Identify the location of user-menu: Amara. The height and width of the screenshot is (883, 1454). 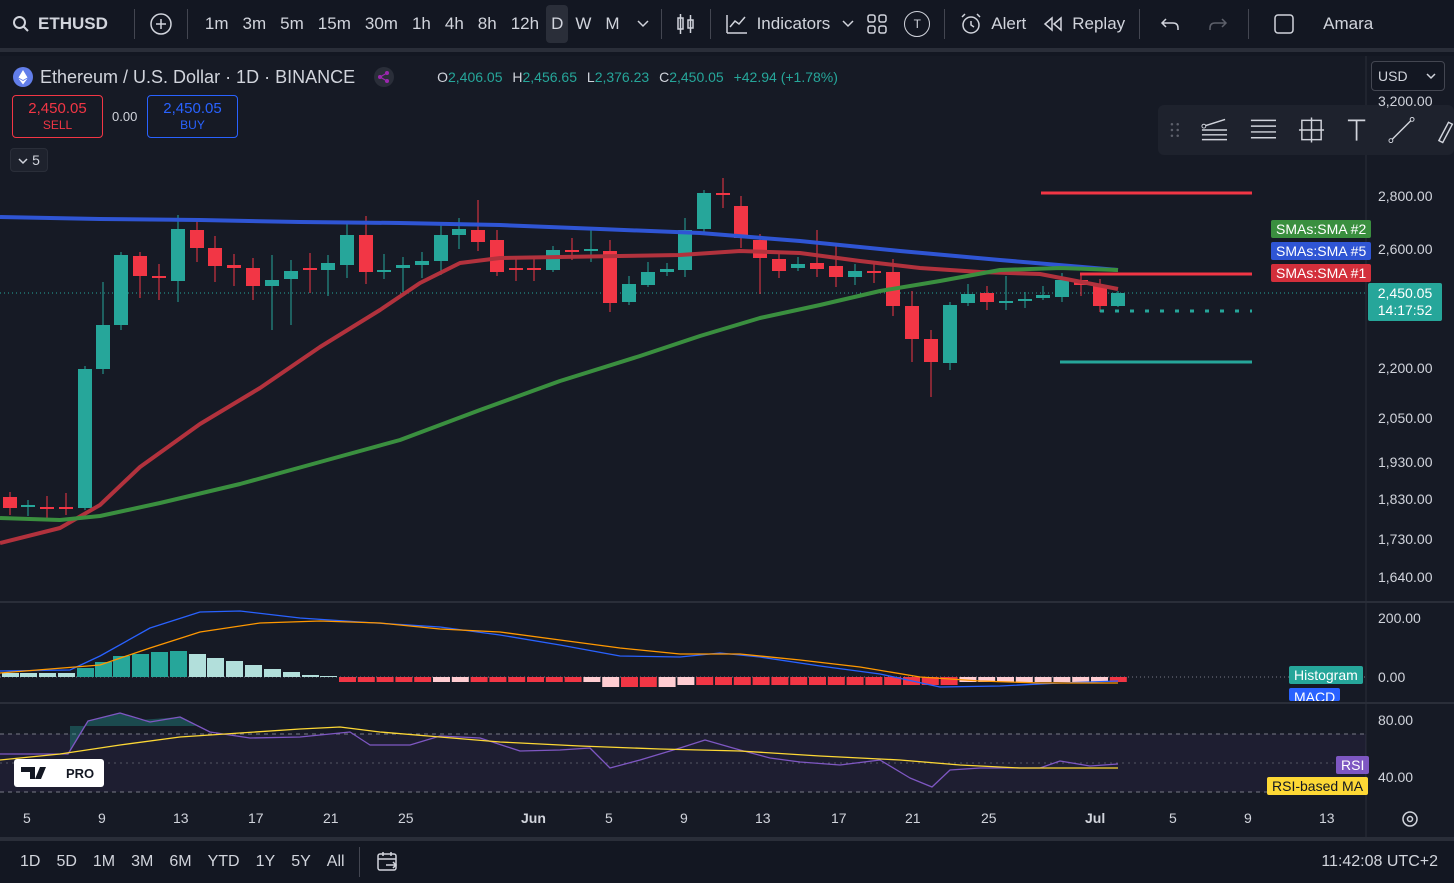
(1343, 24).